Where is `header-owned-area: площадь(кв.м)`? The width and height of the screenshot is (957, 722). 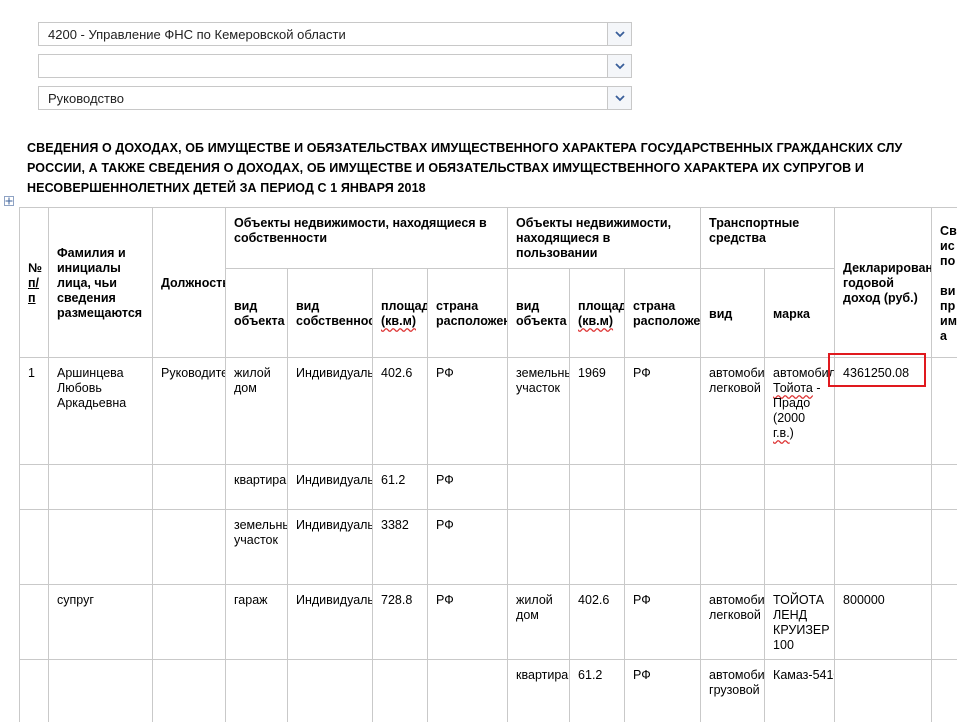
header-owned-area: площадь(кв.м) is located at coordinates (400, 313).